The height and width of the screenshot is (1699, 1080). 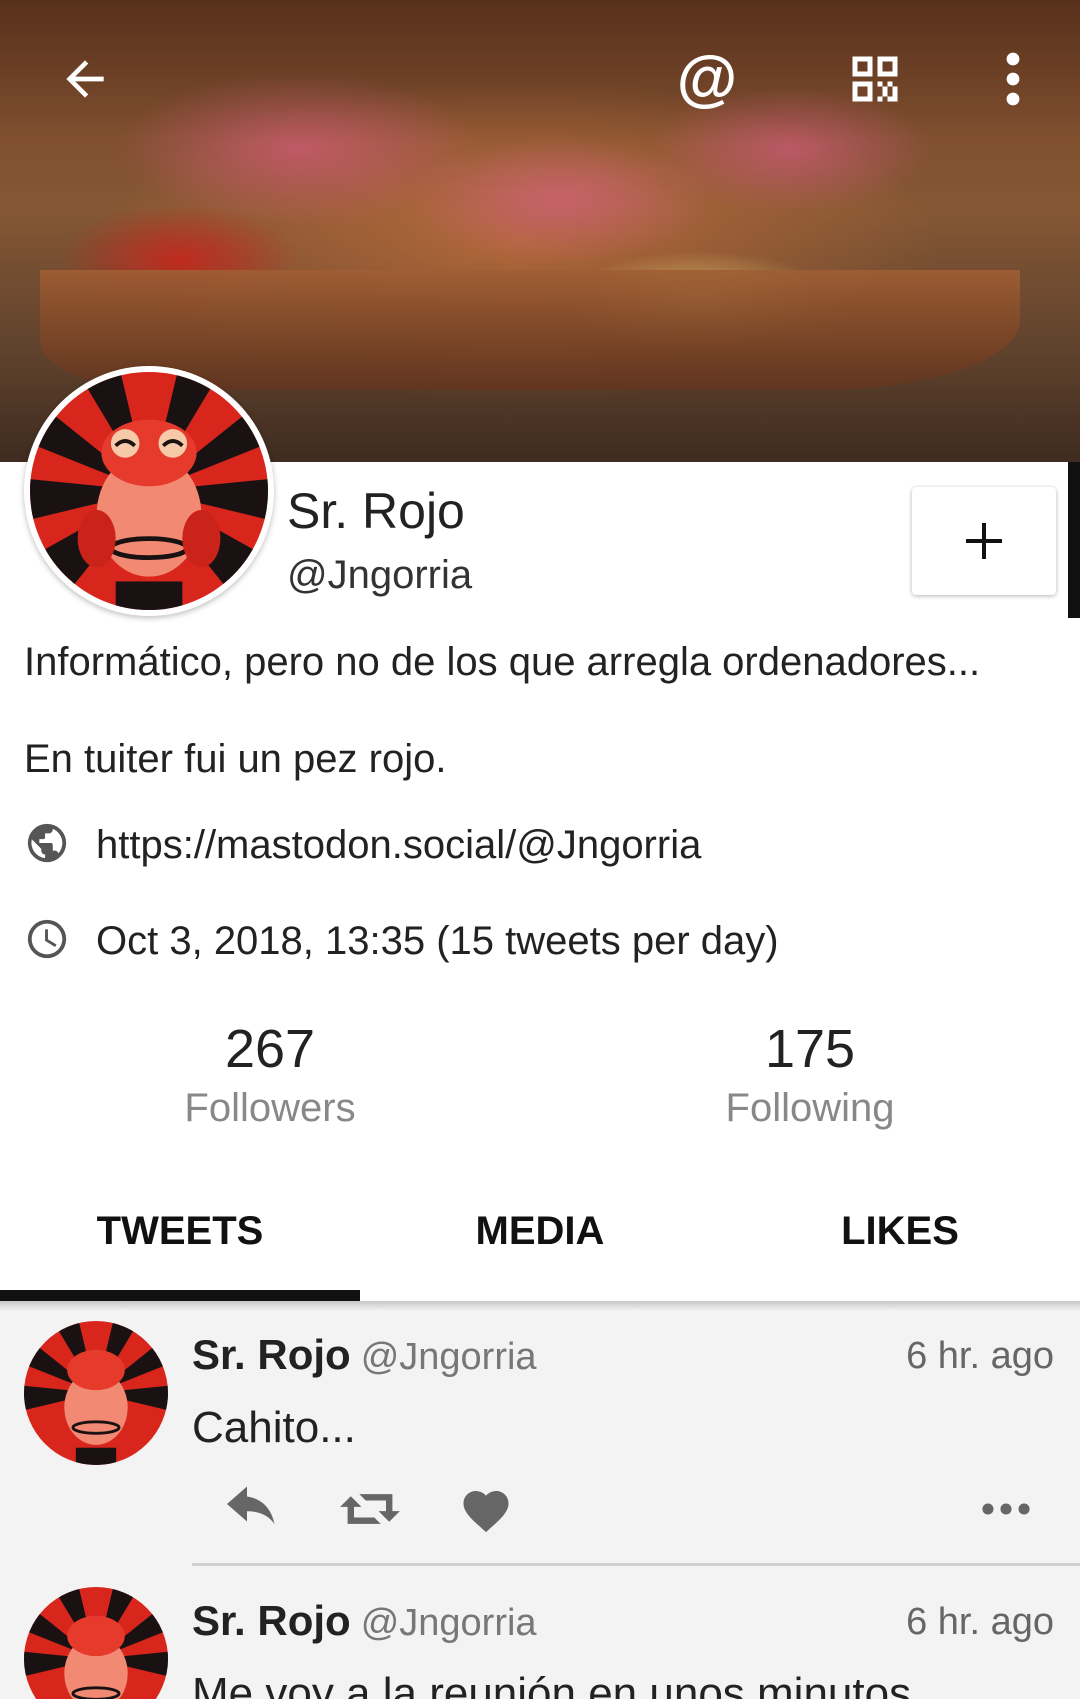 I want to click on plus-icon, so click(x=984, y=541).